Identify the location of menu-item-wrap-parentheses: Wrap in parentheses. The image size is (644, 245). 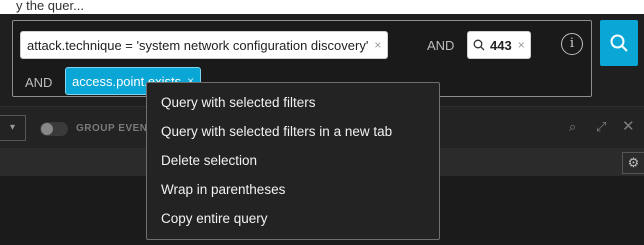
(293, 191).